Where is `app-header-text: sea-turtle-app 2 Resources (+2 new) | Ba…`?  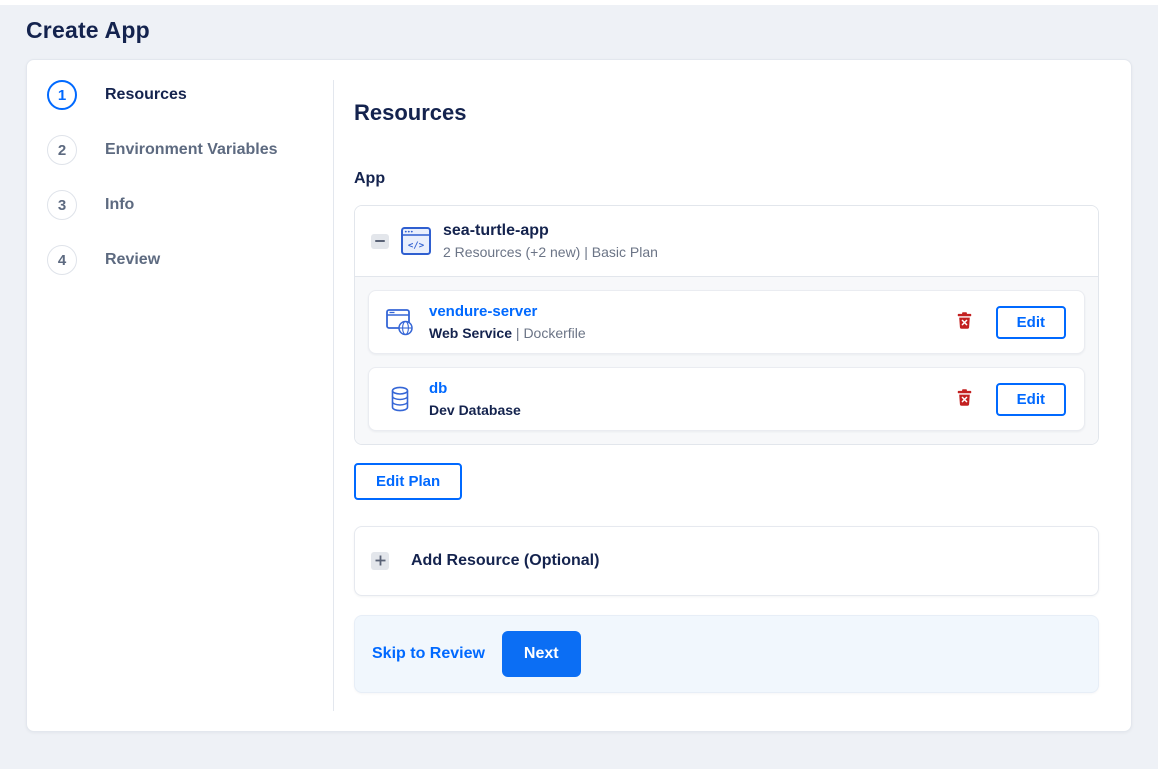
app-header-text: sea-turtle-app 2 Resources (+2 new) | Ba… is located at coordinates (550, 241).